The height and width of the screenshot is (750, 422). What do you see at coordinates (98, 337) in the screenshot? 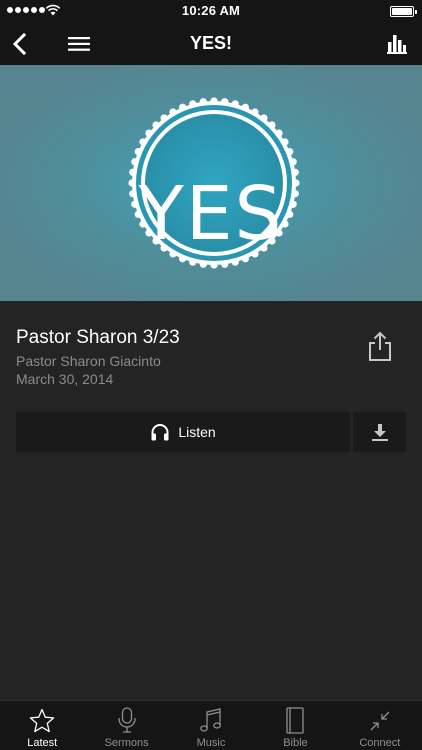
I see `sermon-title: Pastor Sharon 3/23` at bounding box center [98, 337].